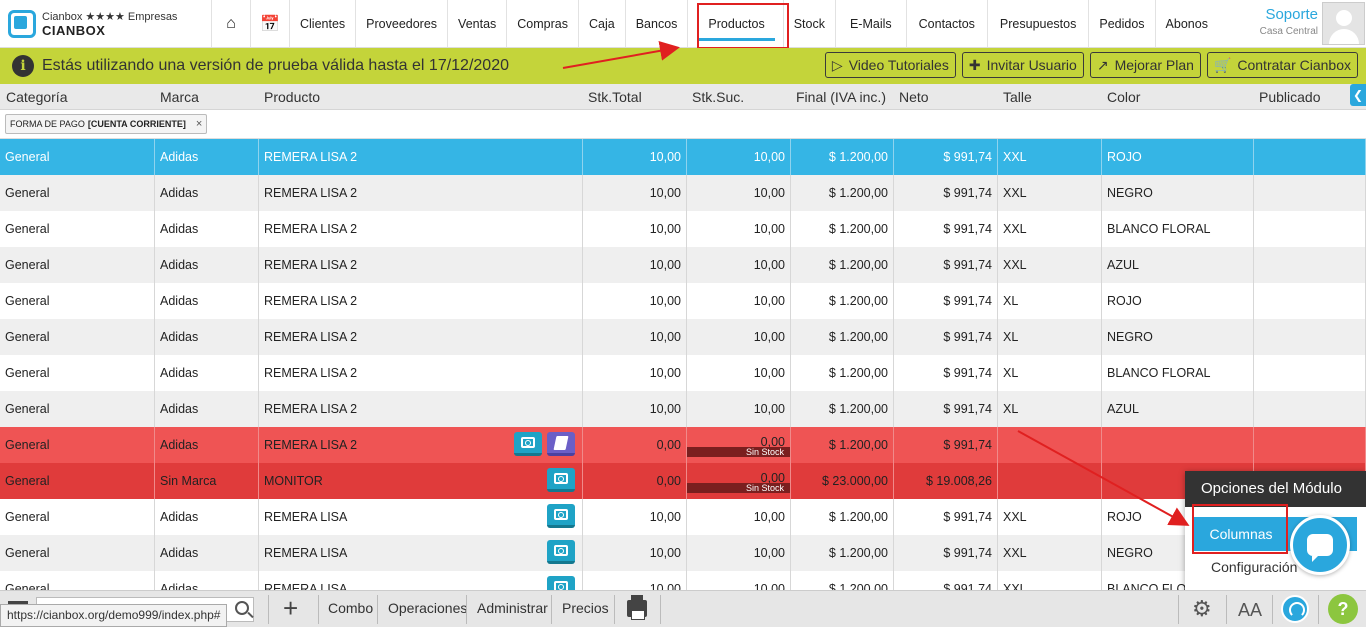  What do you see at coordinates (1017, 97) in the screenshot?
I see `col-header-talle: Talle` at bounding box center [1017, 97].